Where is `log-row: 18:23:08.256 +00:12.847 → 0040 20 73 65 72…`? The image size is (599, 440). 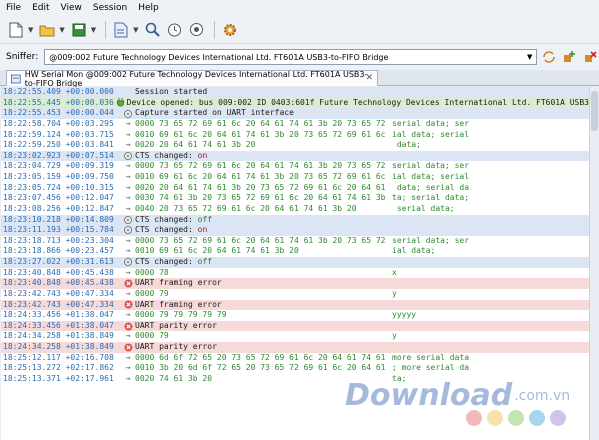 log-row: 18:23:08.256 +00:12.847 → 0040 20 73 65 72… is located at coordinates (295, 209).